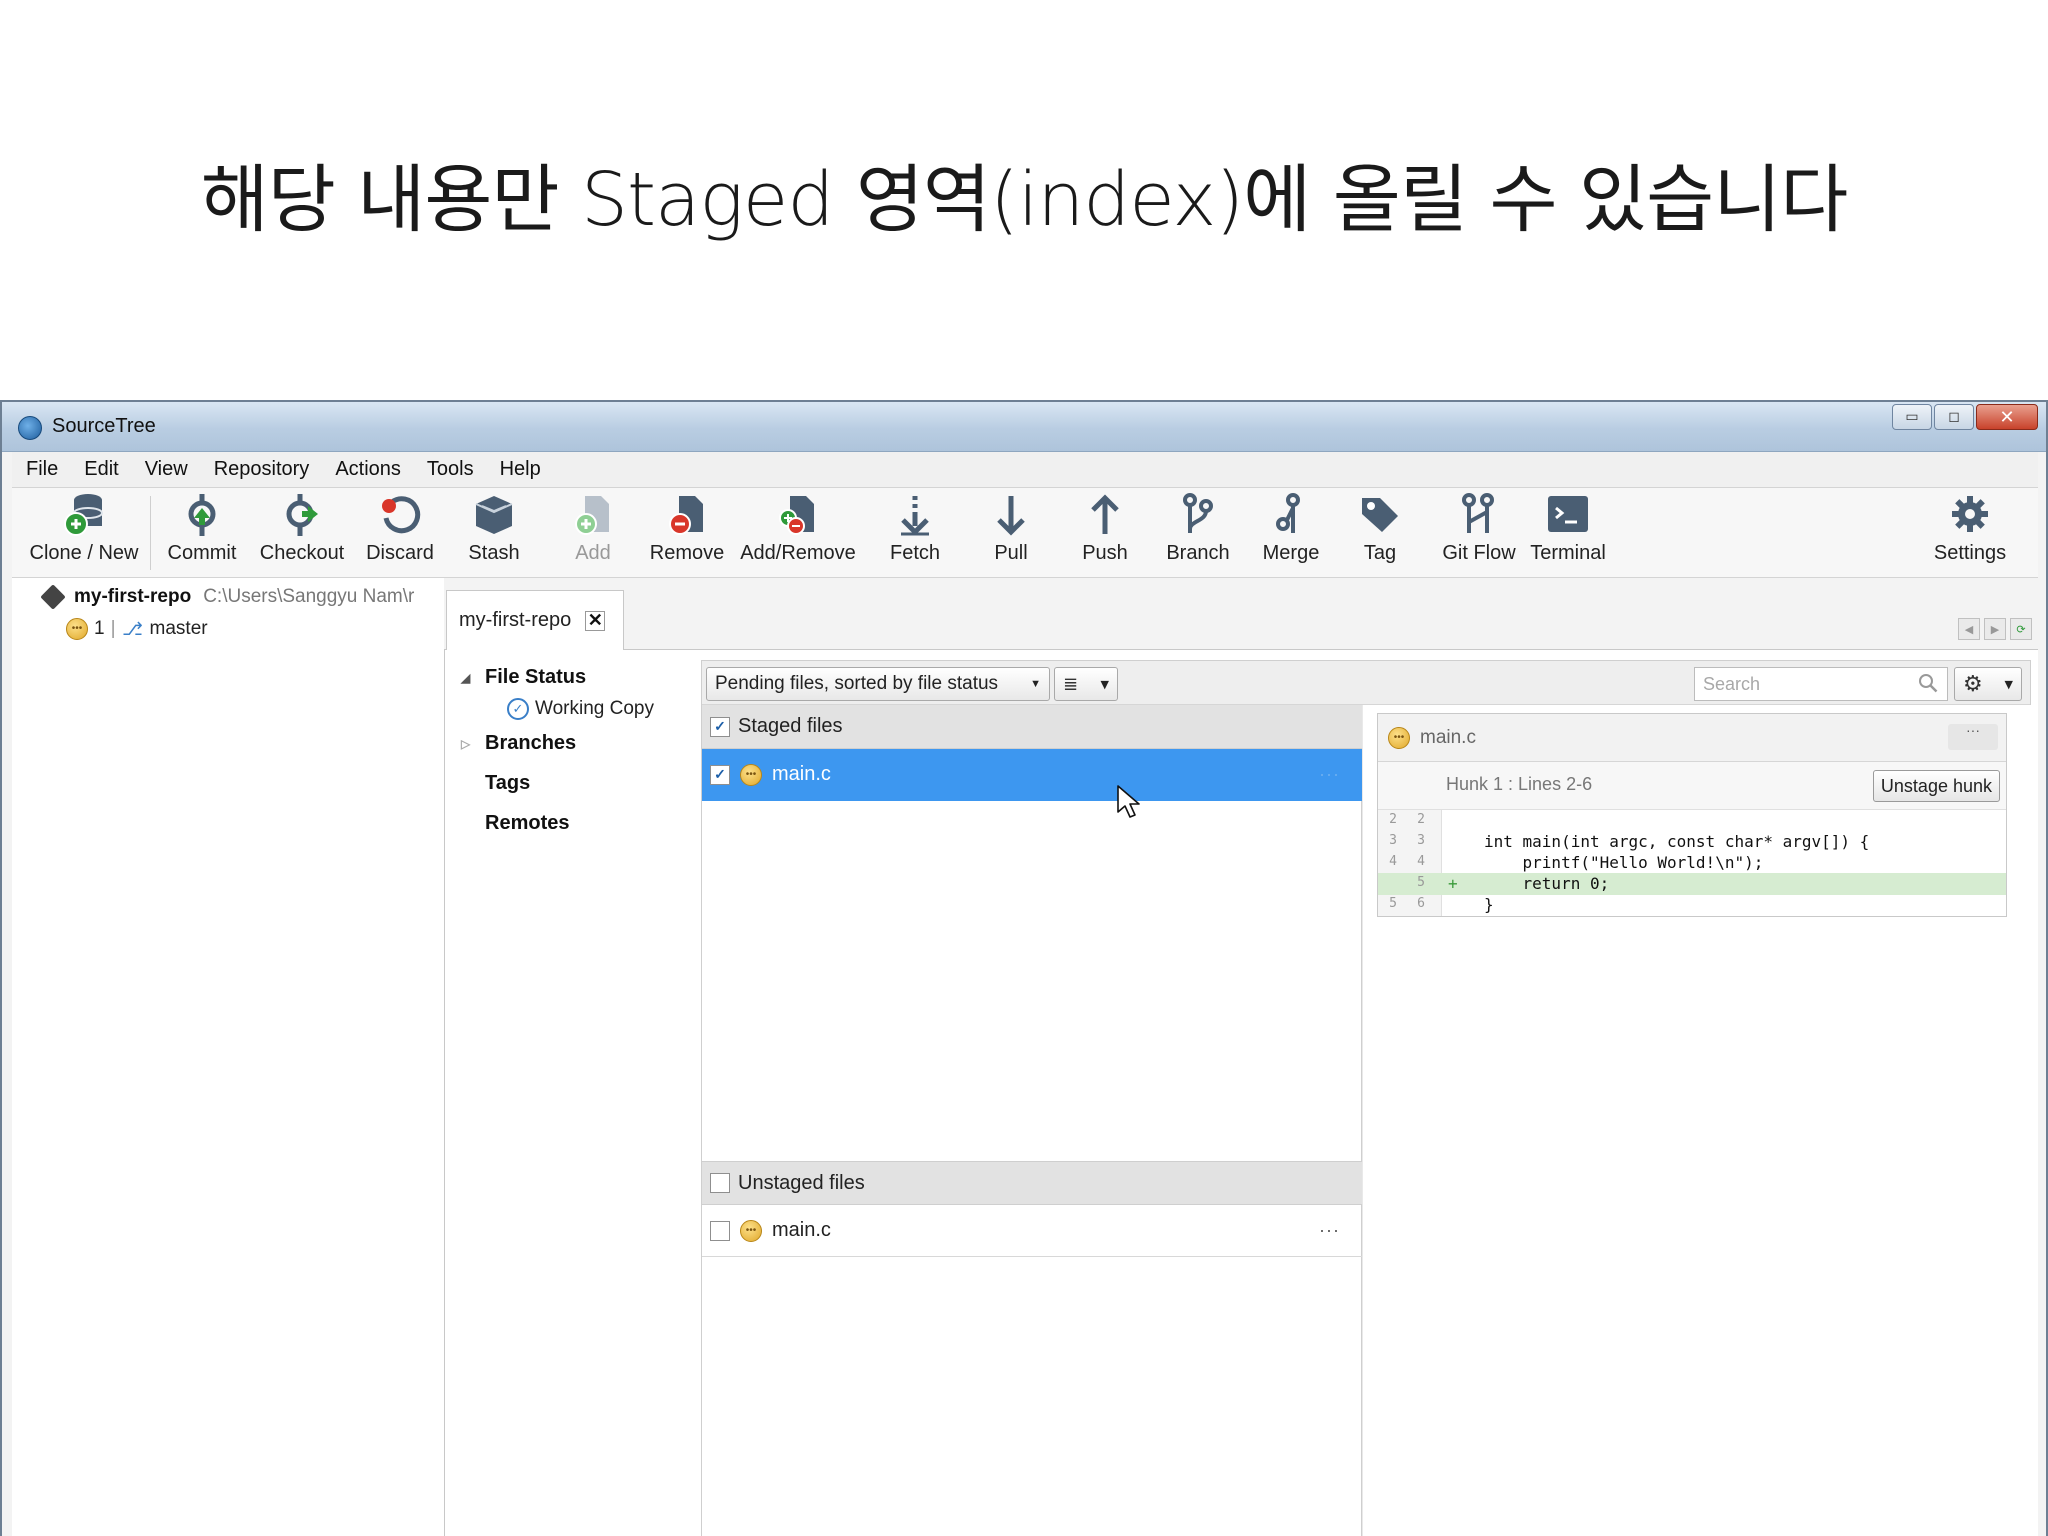  Describe the element at coordinates (687, 515) in the screenshot. I see `remove-file-icon` at that location.